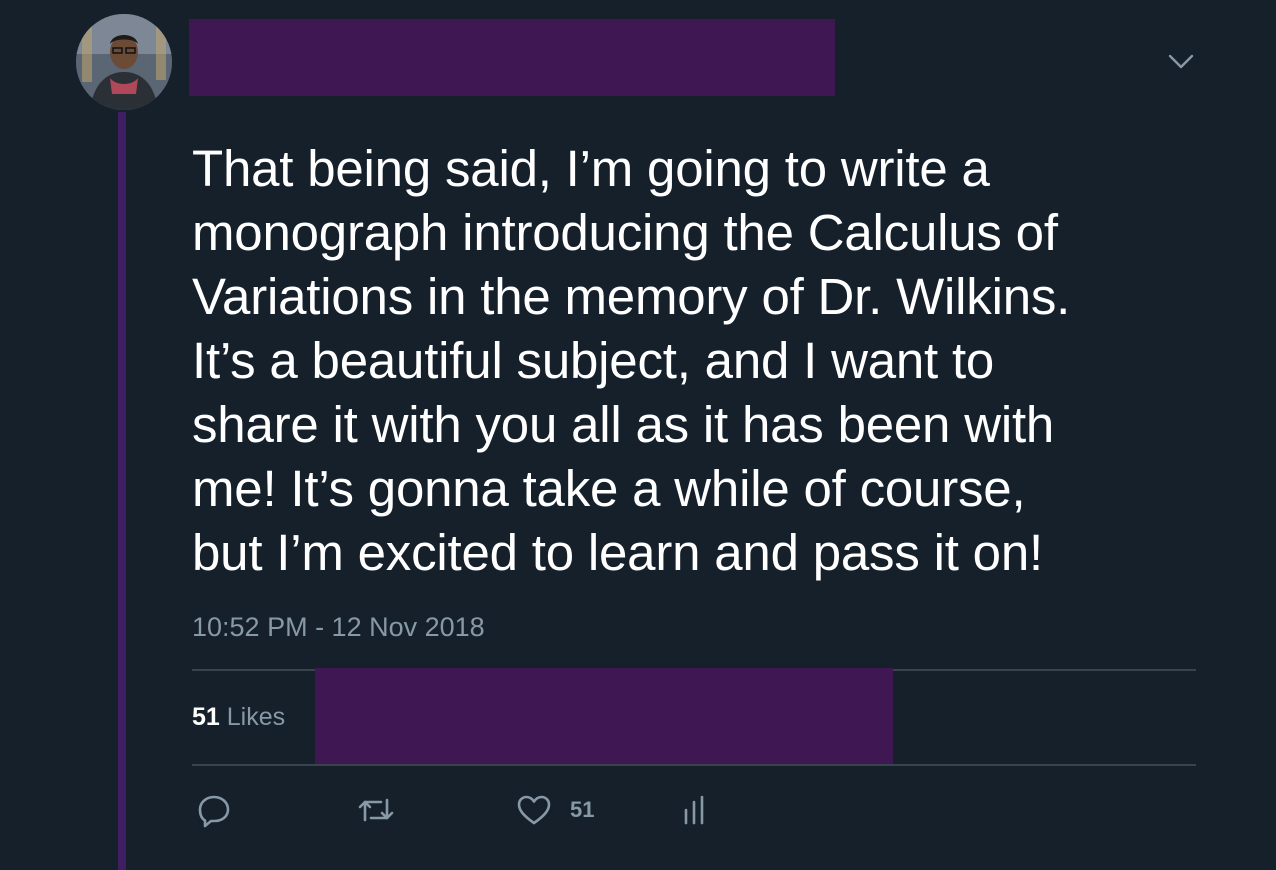 The image size is (1276, 870). I want to click on chevron-down-icon, so click(1181, 61).